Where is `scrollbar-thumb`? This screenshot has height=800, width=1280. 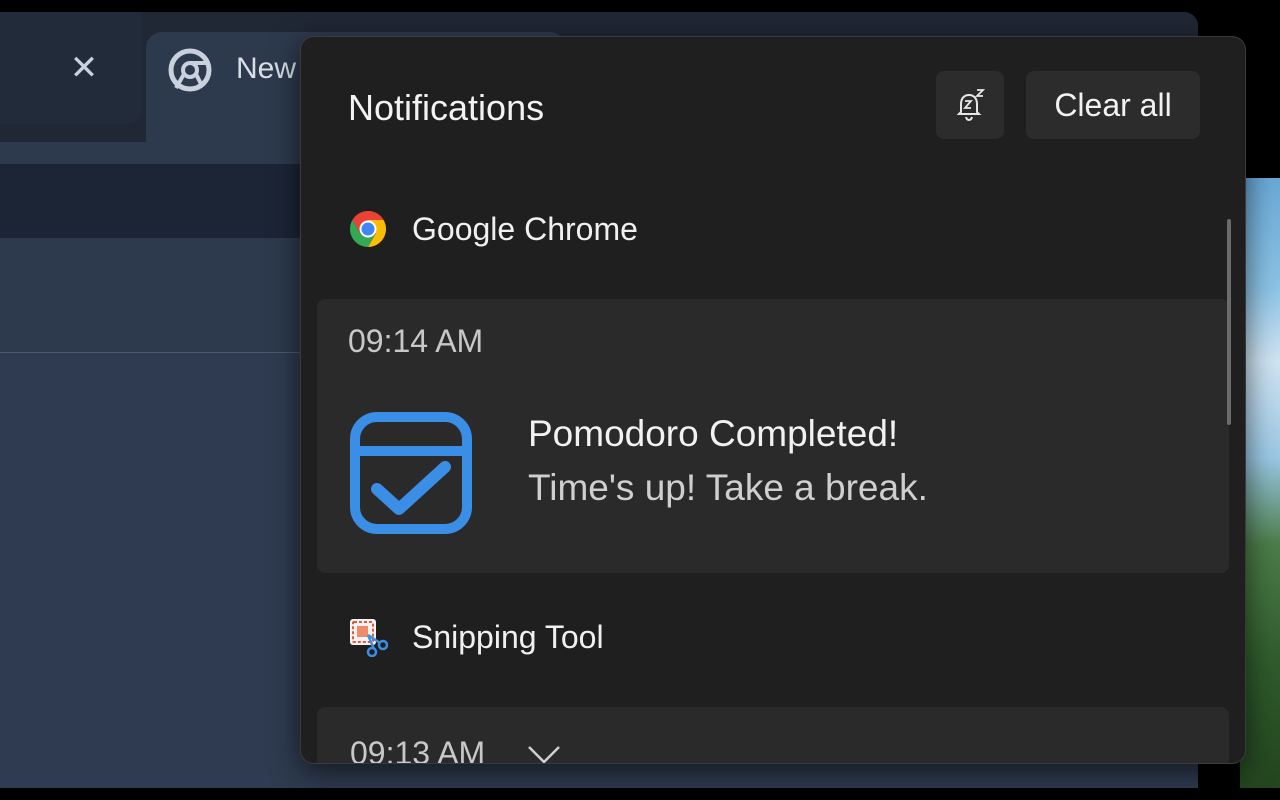 scrollbar-thumb is located at coordinates (1229, 322).